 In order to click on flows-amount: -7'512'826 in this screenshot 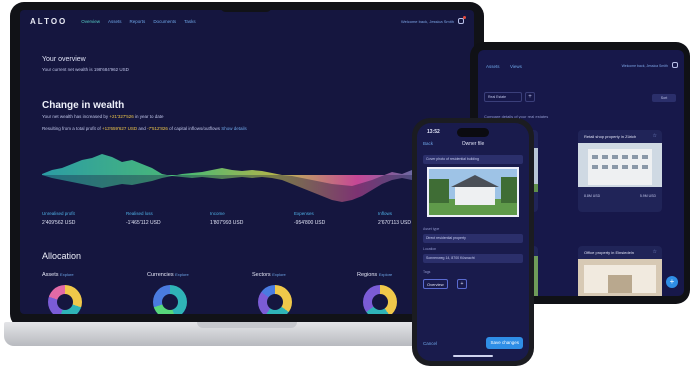, I will do `click(157, 128)`.